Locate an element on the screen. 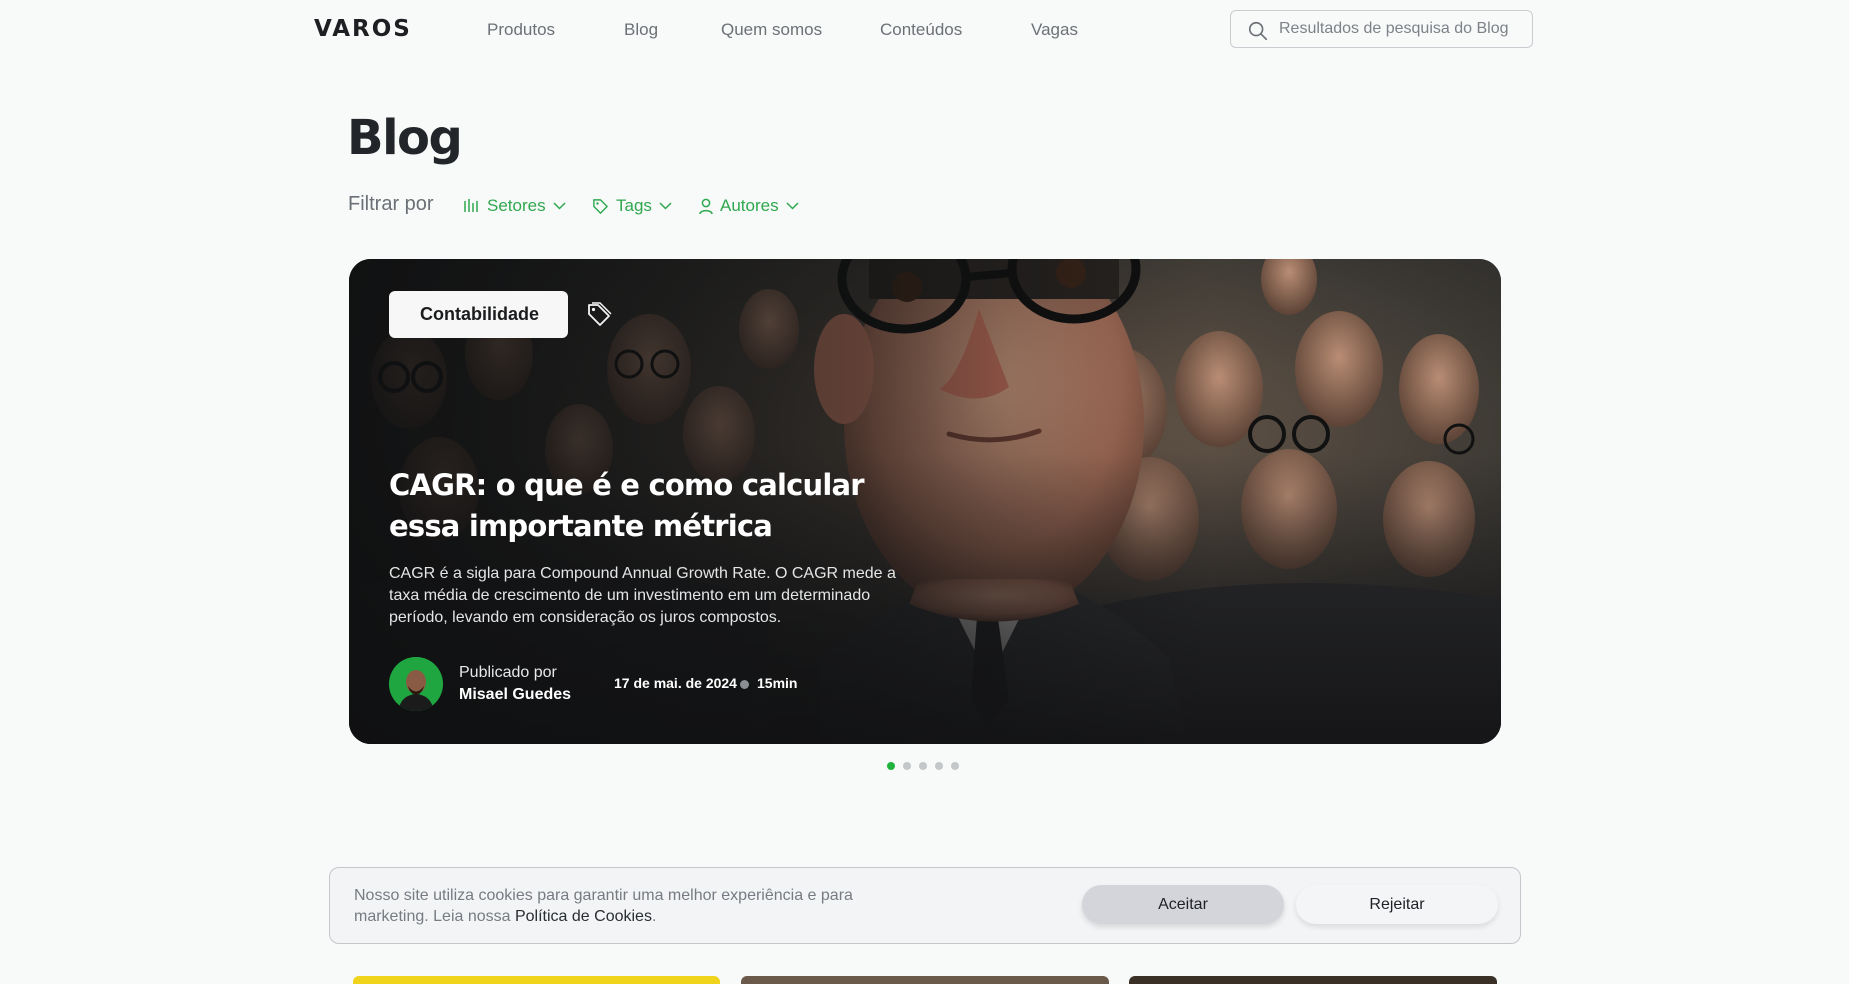 The height and width of the screenshot is (984, 1849). filter-tags: Tags is located at coordinates (632, 206).